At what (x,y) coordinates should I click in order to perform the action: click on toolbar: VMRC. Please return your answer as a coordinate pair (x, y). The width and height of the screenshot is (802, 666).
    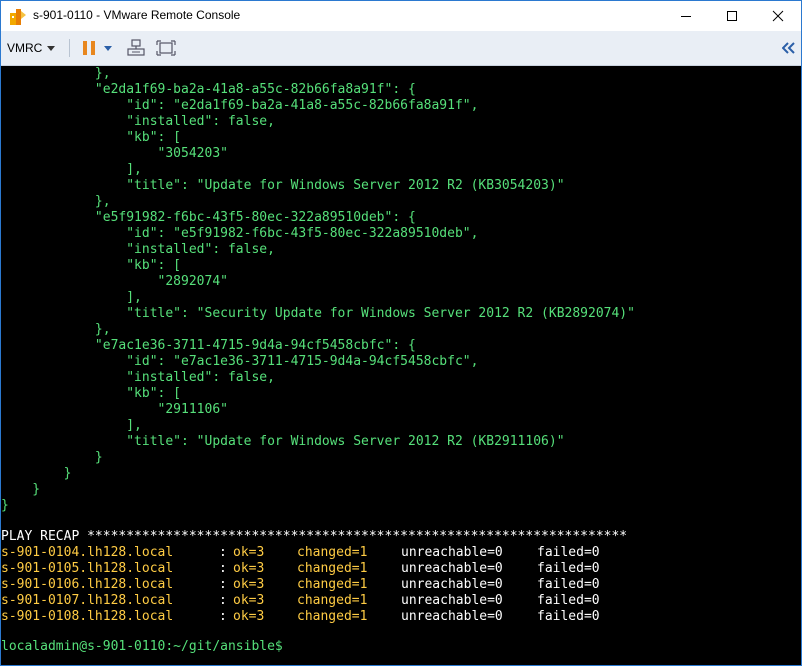
    Looking at the image, I should click on (401, 48).